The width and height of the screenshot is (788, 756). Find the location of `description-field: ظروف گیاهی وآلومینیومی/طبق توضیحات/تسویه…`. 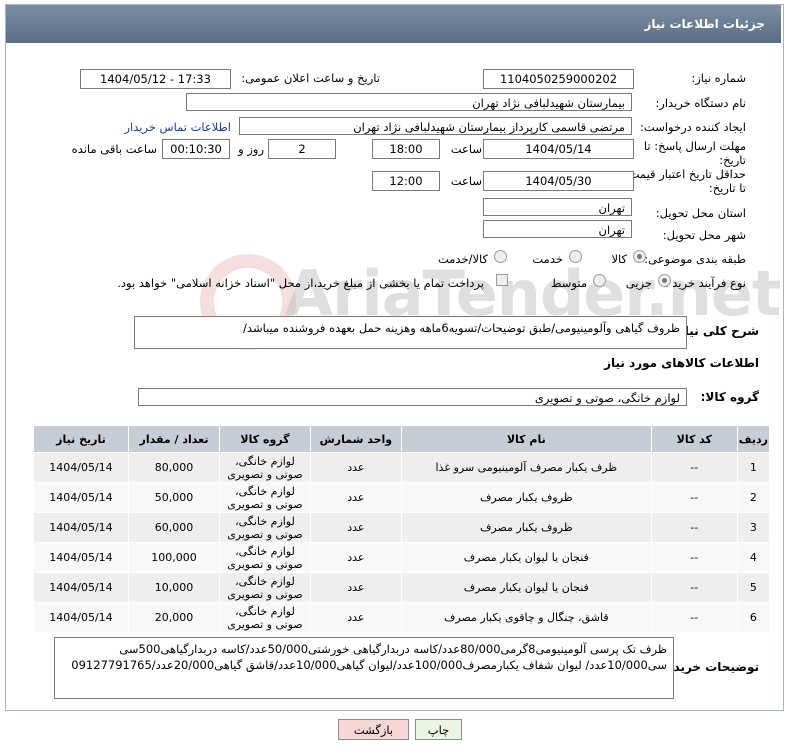

description-field: ظروف گیاهی وآلومینیومی/طبق توضیحات/تسویه… is located at coordinates (410, 332).